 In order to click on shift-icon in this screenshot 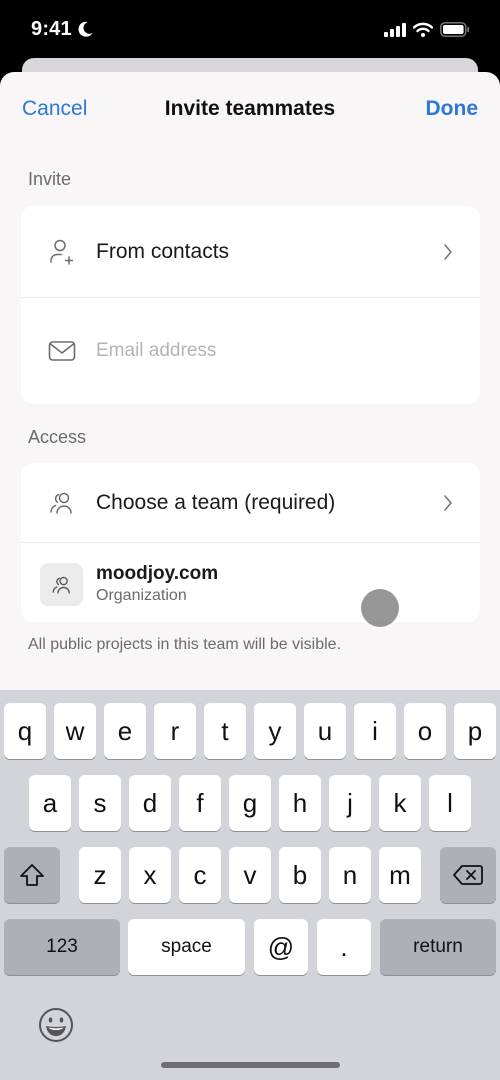, I will do `click(32, 875)`.